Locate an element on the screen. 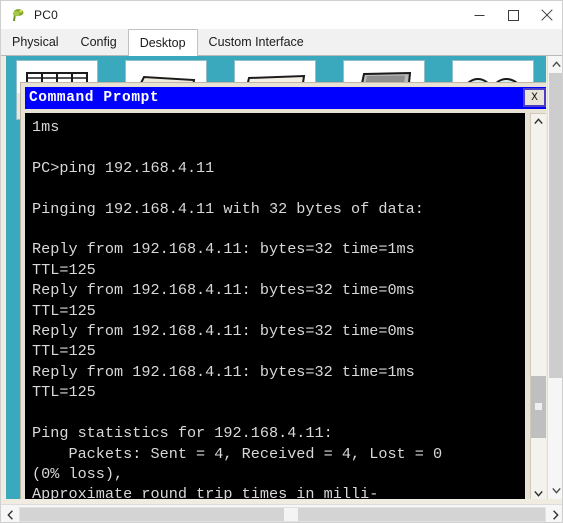 The image size is (563, 523). command-prompt-titlebar: Command Prompt X is located at coordinates (285, 98).